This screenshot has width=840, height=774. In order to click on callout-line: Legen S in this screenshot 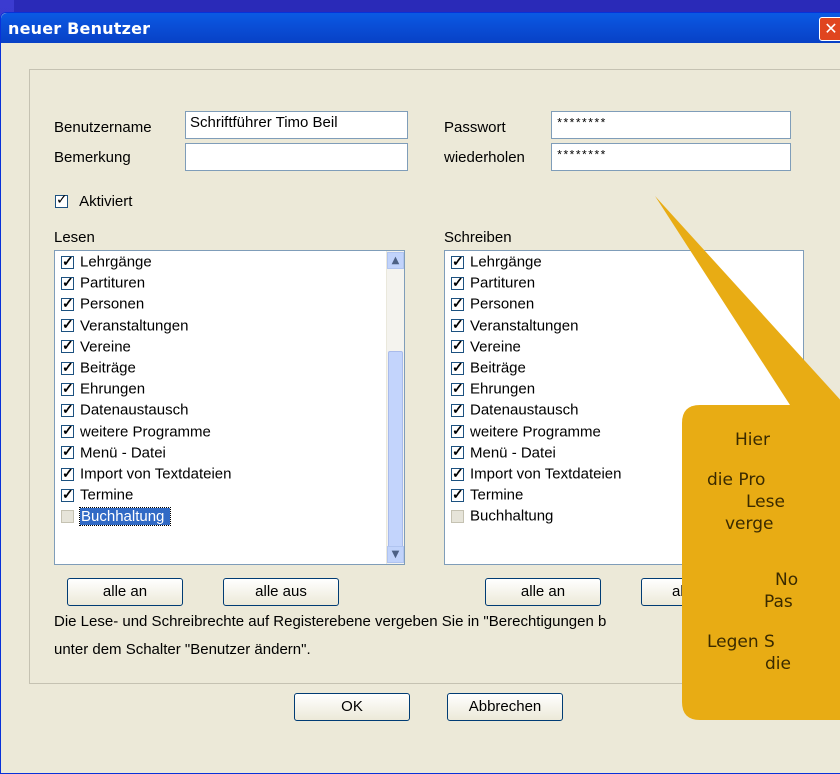, I will do `click(741, 642)`.